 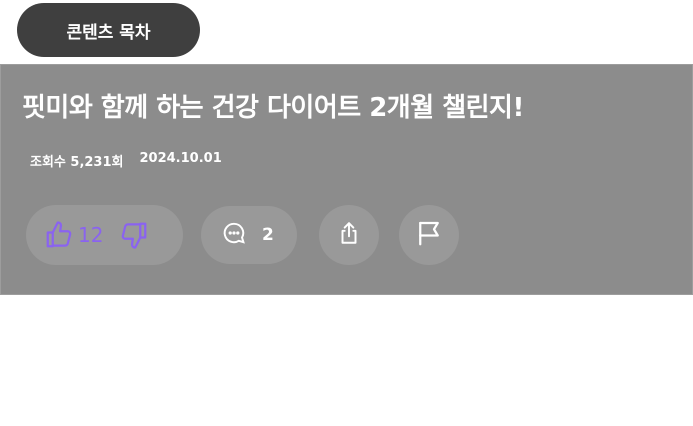 I want to click on like-button: 12, so click(x=81, y=235).